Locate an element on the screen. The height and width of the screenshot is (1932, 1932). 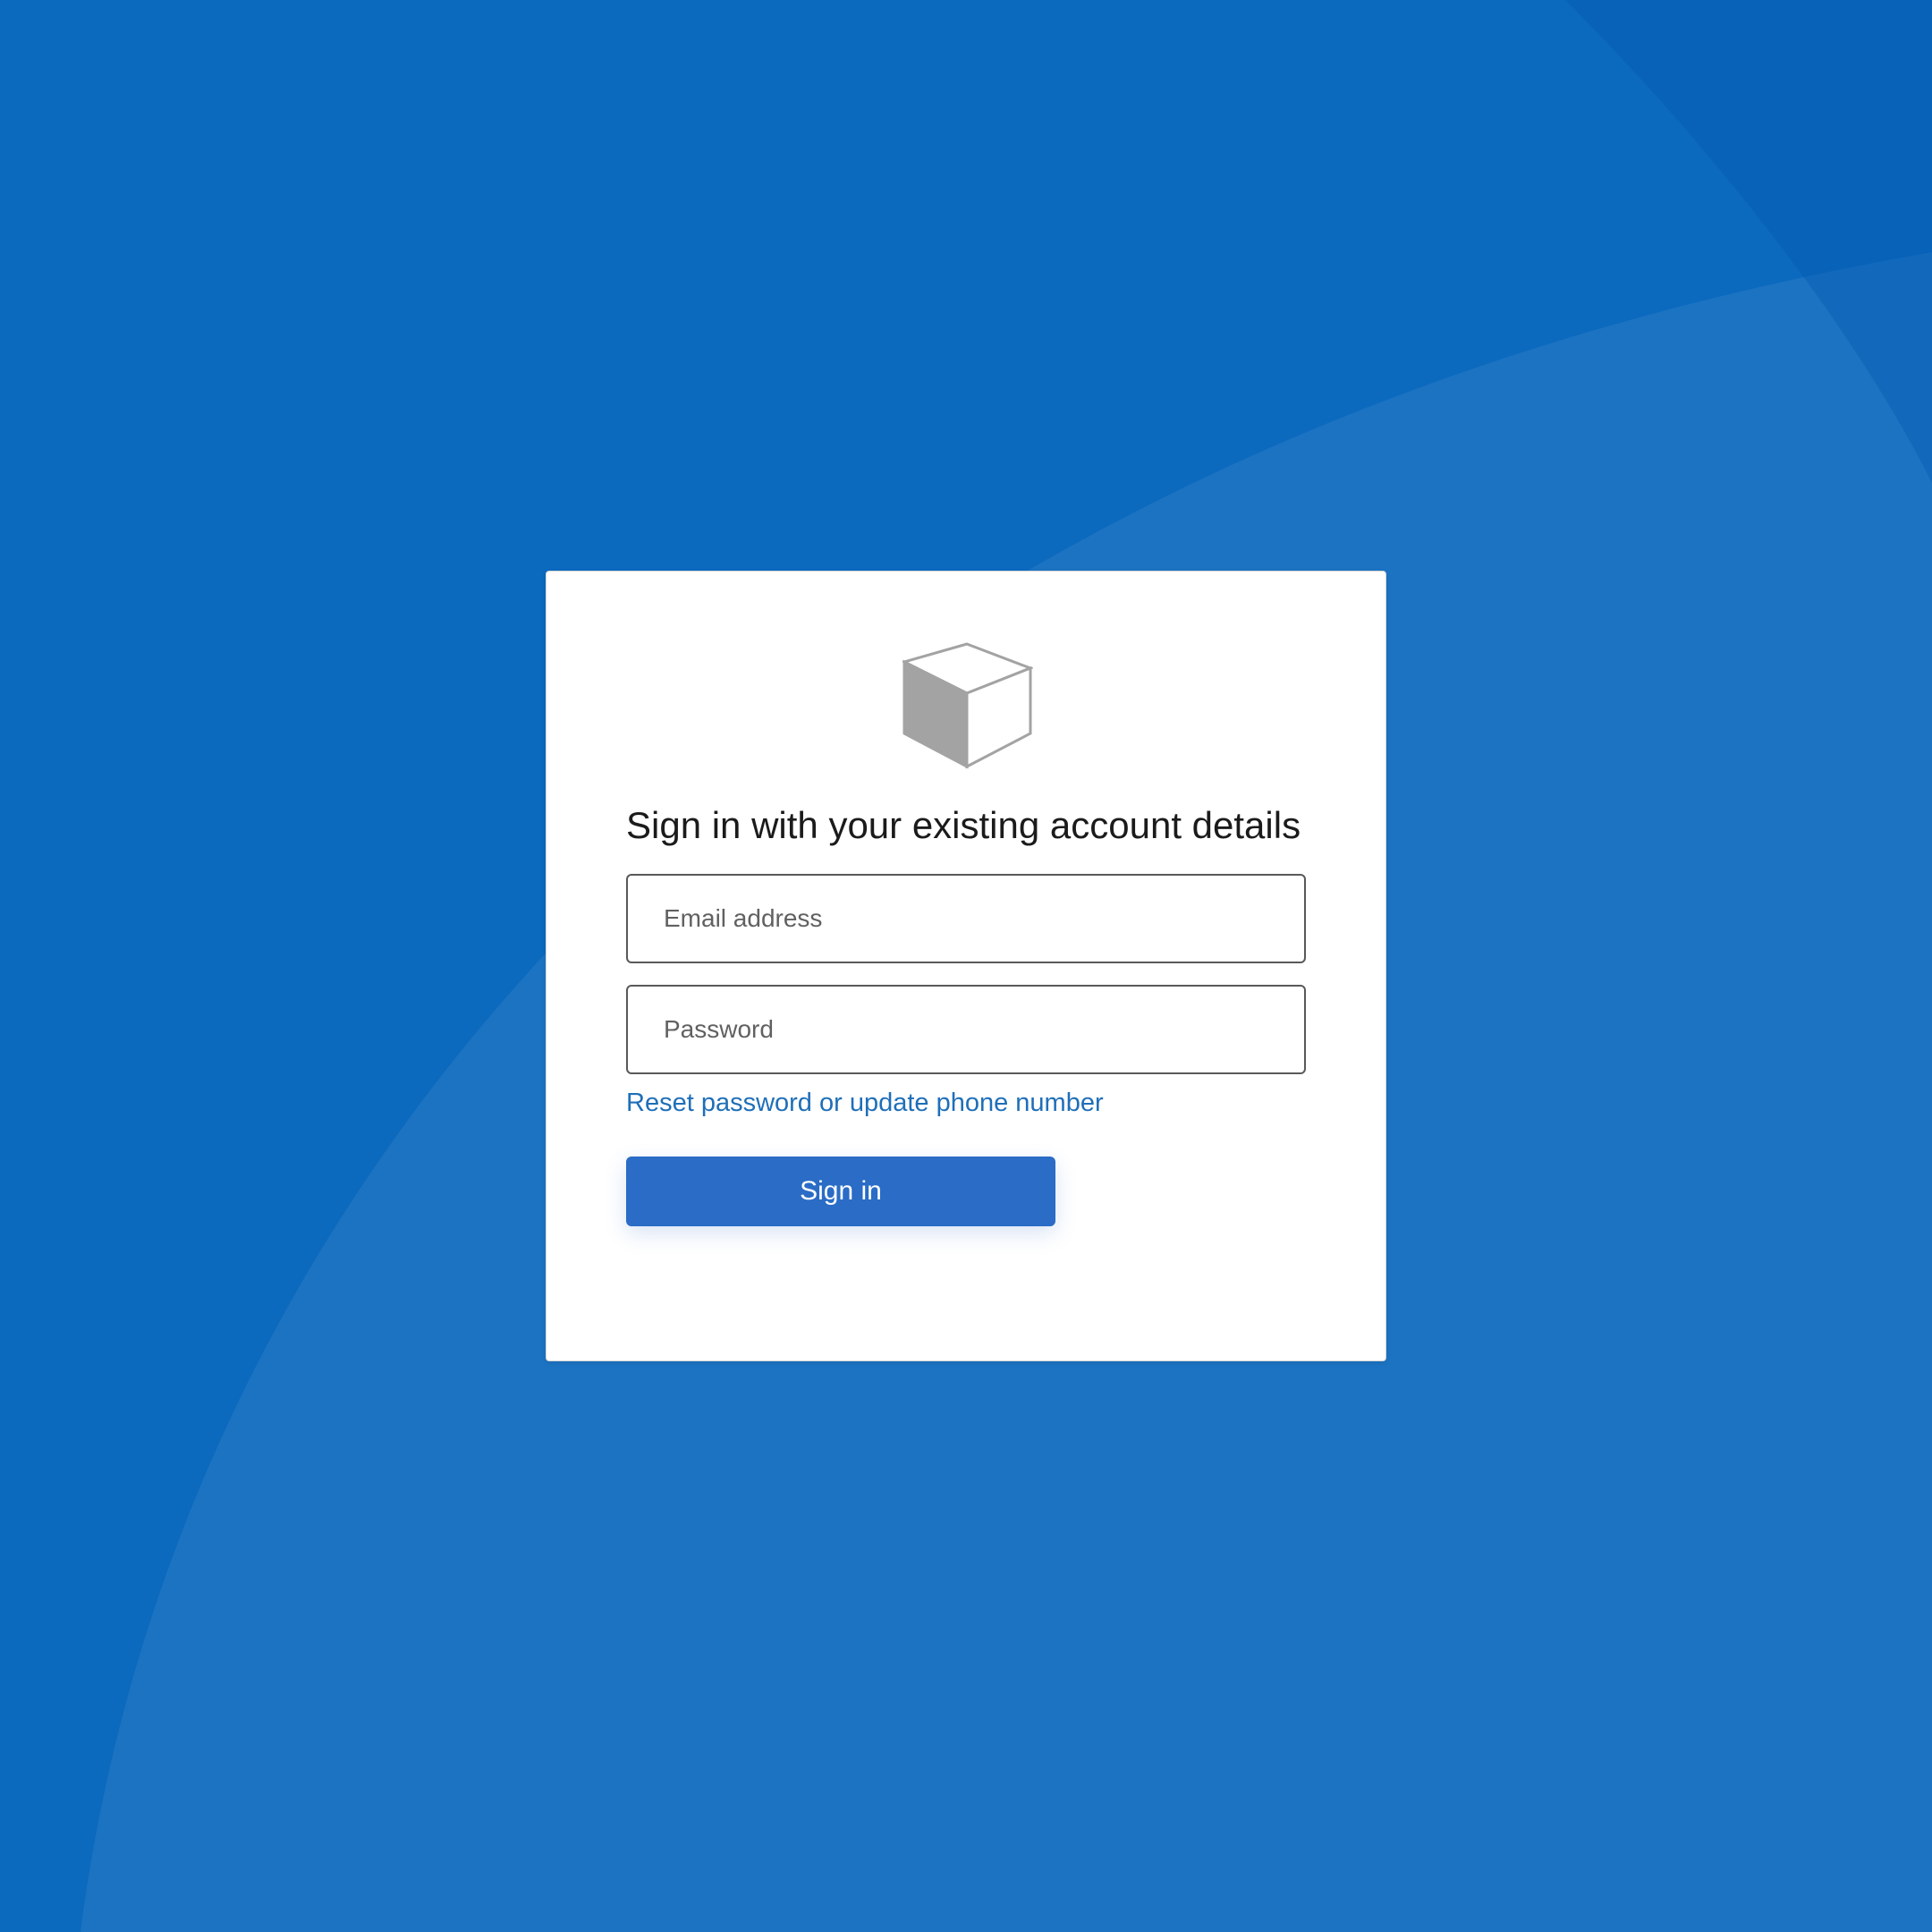
sign-in-button: Sign in is located at coordinates (840, 1191).